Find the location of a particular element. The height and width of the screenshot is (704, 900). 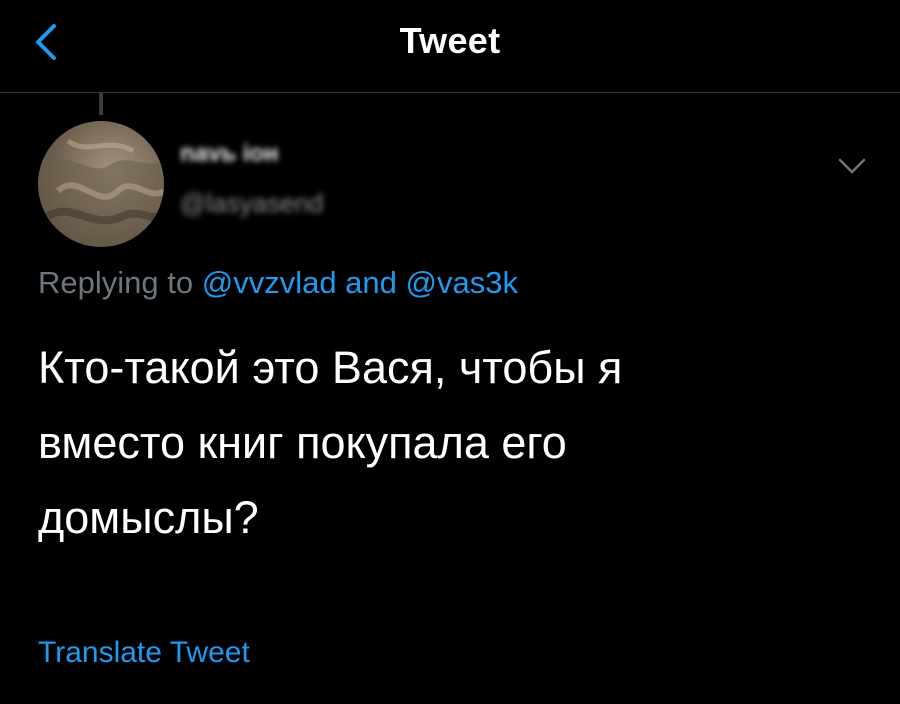

translate-tweet-link: Translate Tweet is located at coordinates (144, 653).